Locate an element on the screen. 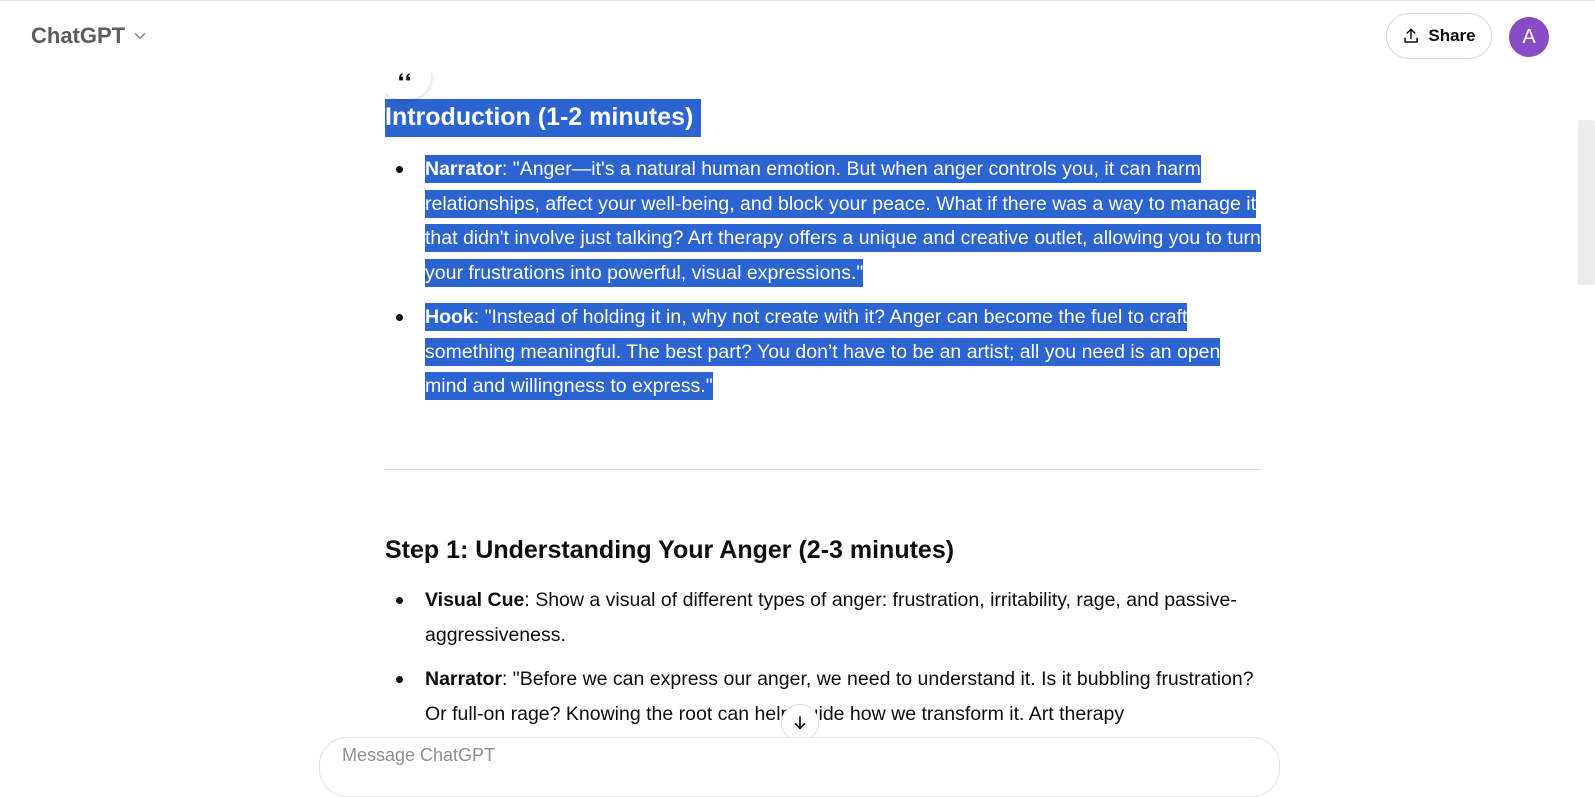 Image resolution: width=1595 pixels, height=797 pixels. scrollbar-thumb is located at coordinates (1586, 202).